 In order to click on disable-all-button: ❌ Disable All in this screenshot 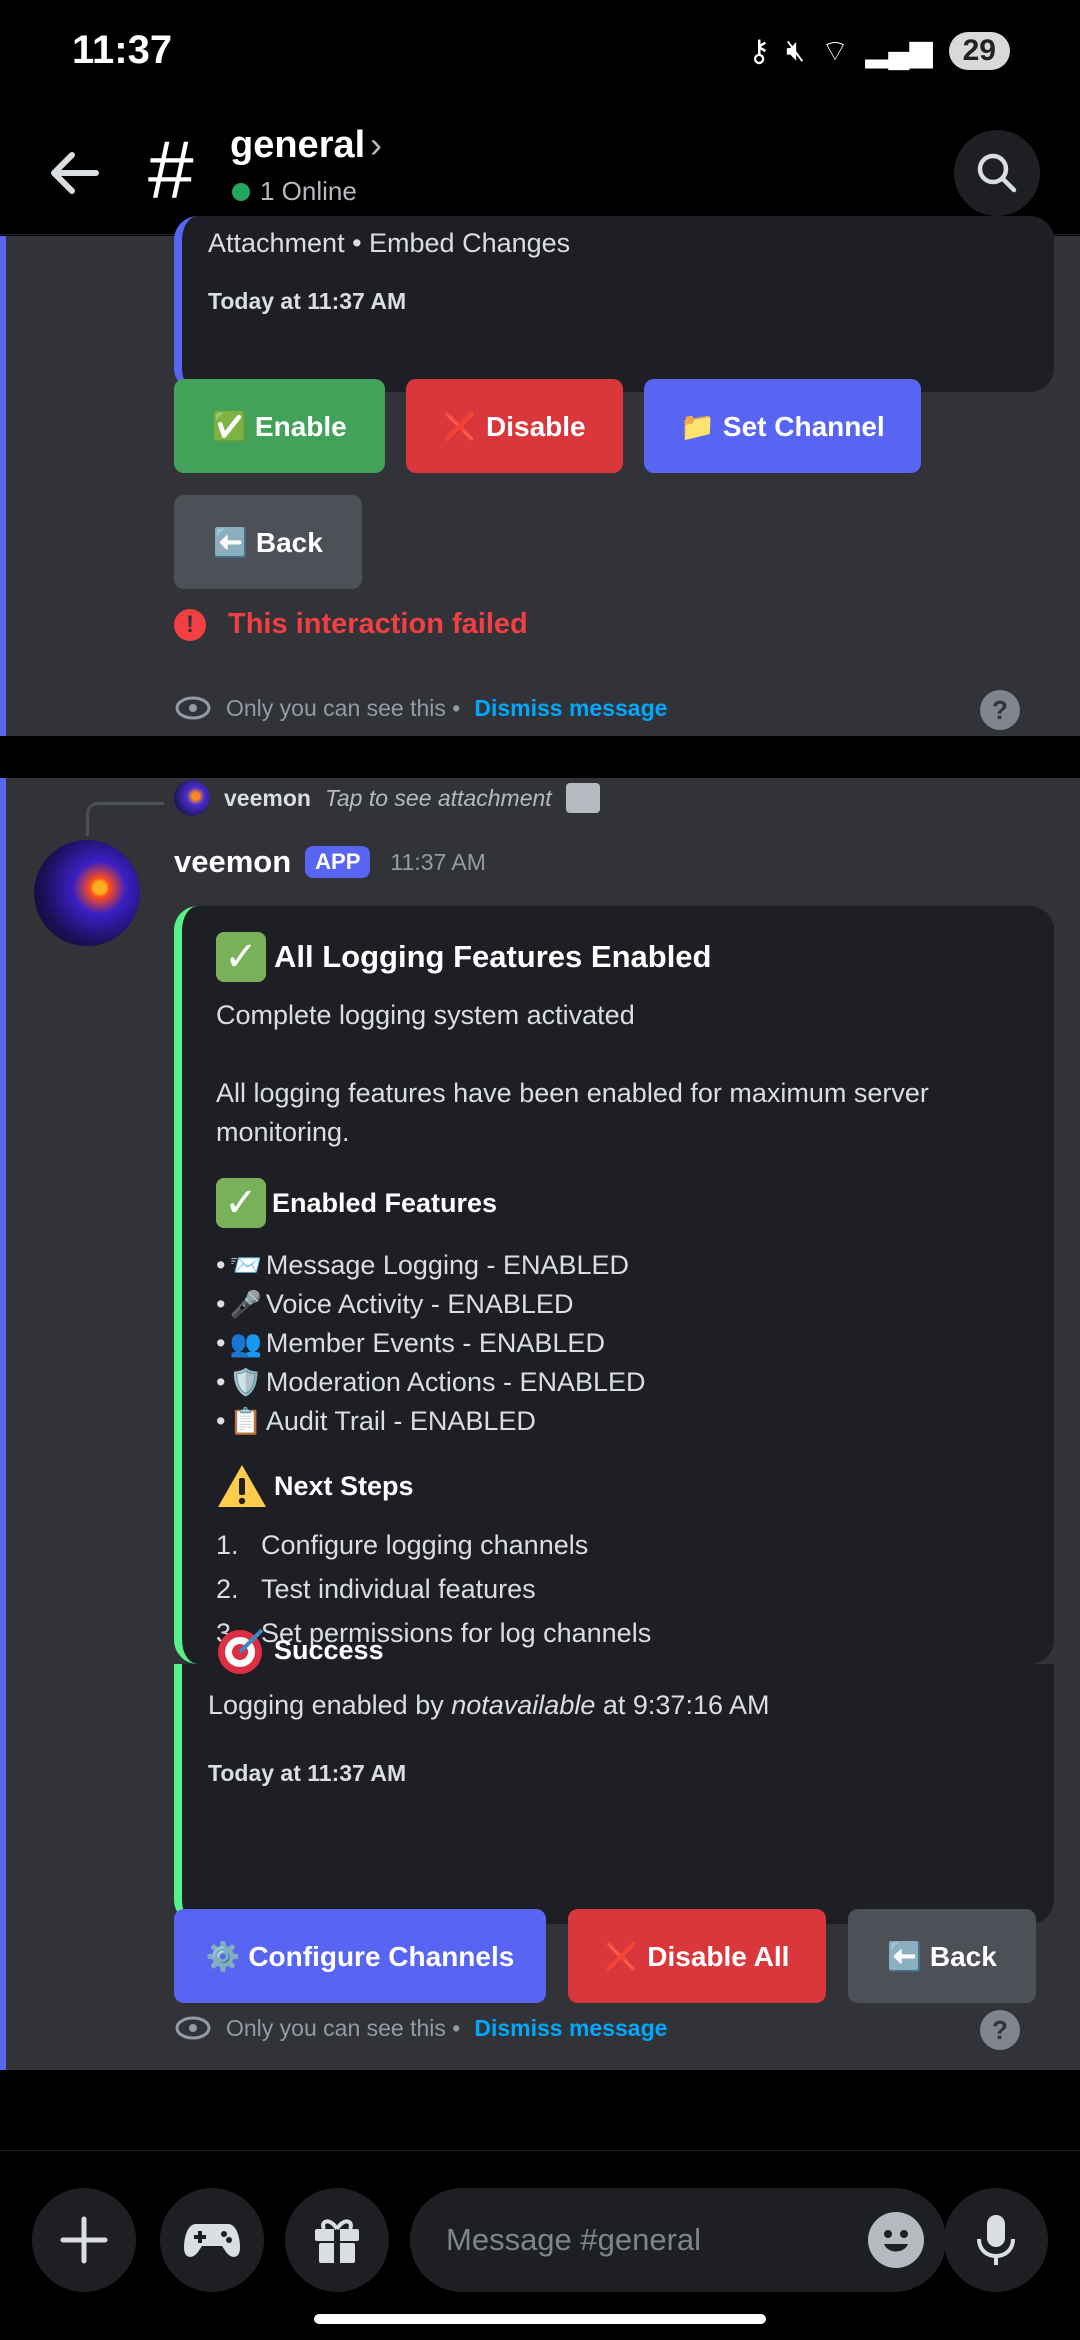, I will do `click(697, 1956)`.